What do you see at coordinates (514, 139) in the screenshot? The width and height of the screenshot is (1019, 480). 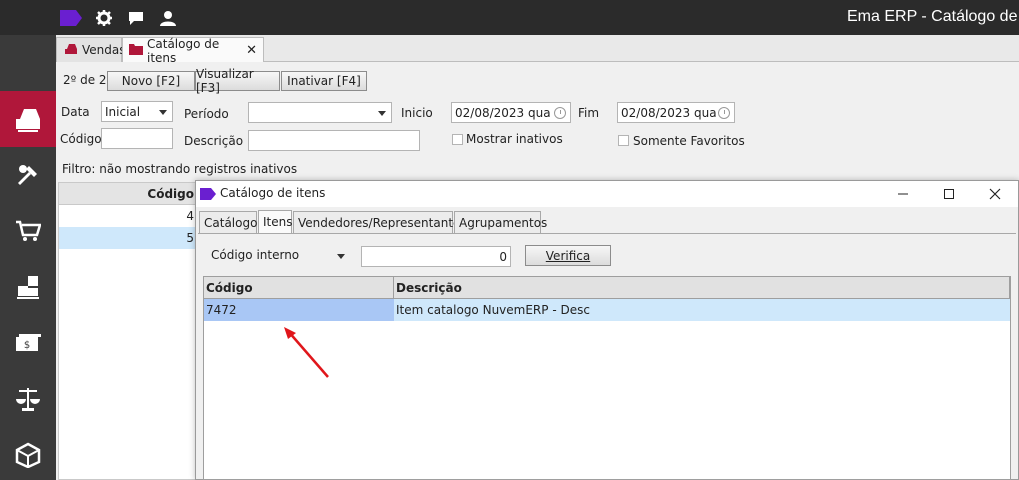 I see `show-inactive-label: Mostrar inativos` at bounding box center [514, 139].